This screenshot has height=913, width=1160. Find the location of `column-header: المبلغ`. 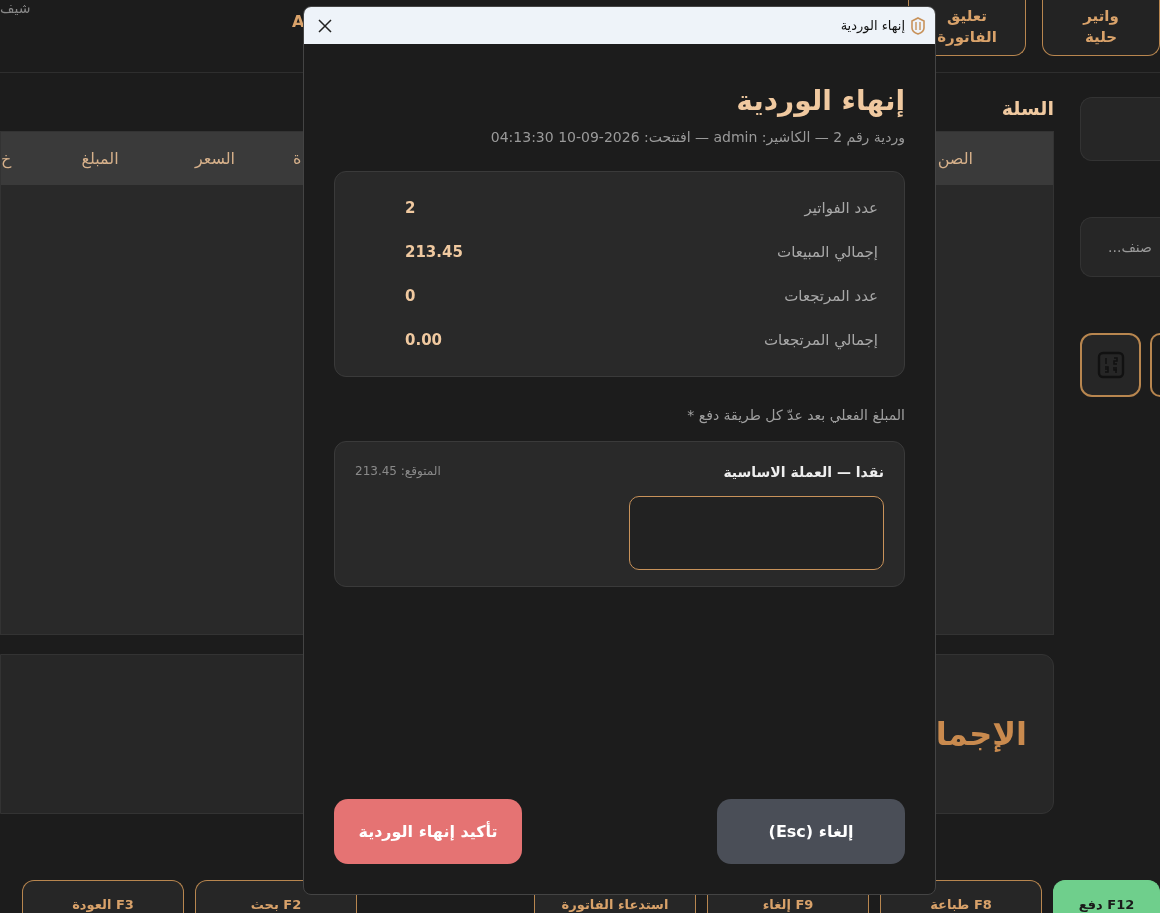

column-header: المبلغ is located at coordinates (100, 158).